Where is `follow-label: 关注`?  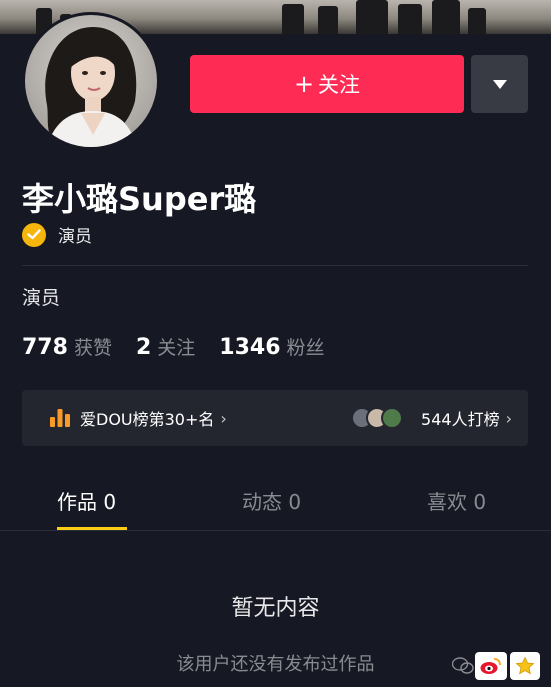
follow-label: 关注 is located at coordinates (339, 85).